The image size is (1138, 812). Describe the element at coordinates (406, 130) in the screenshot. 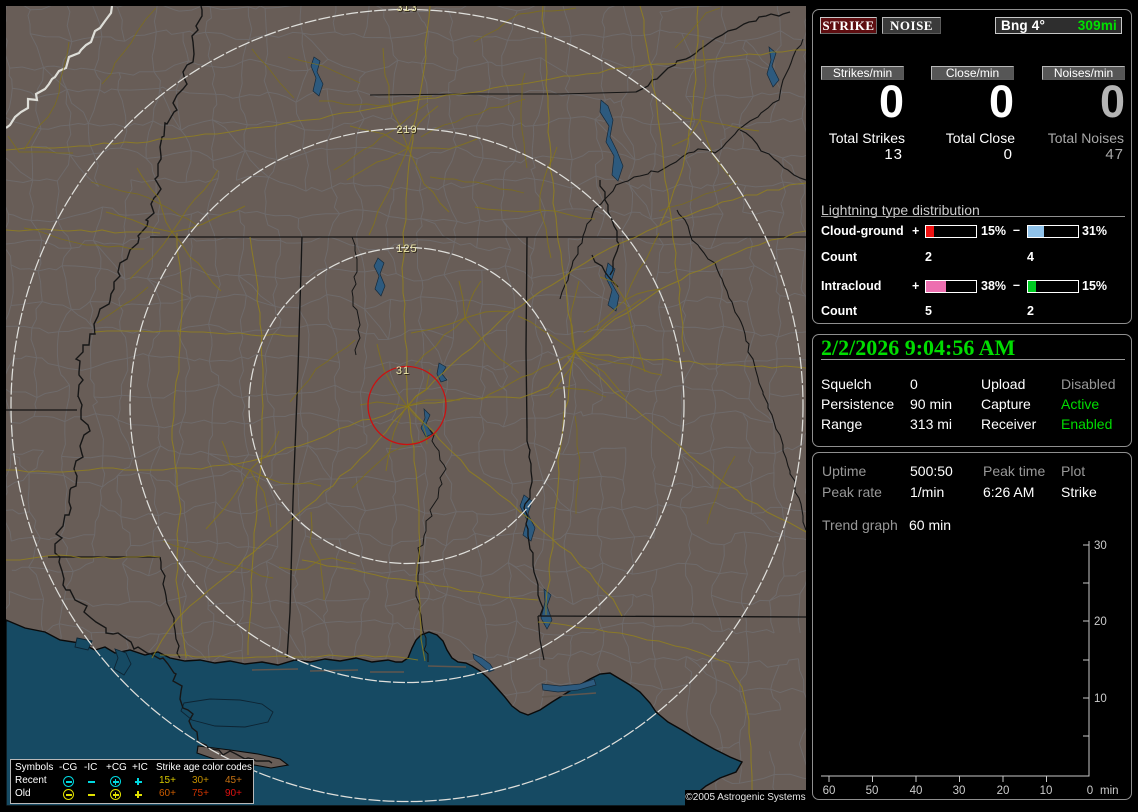

I see `svg-text: 219` at that location.